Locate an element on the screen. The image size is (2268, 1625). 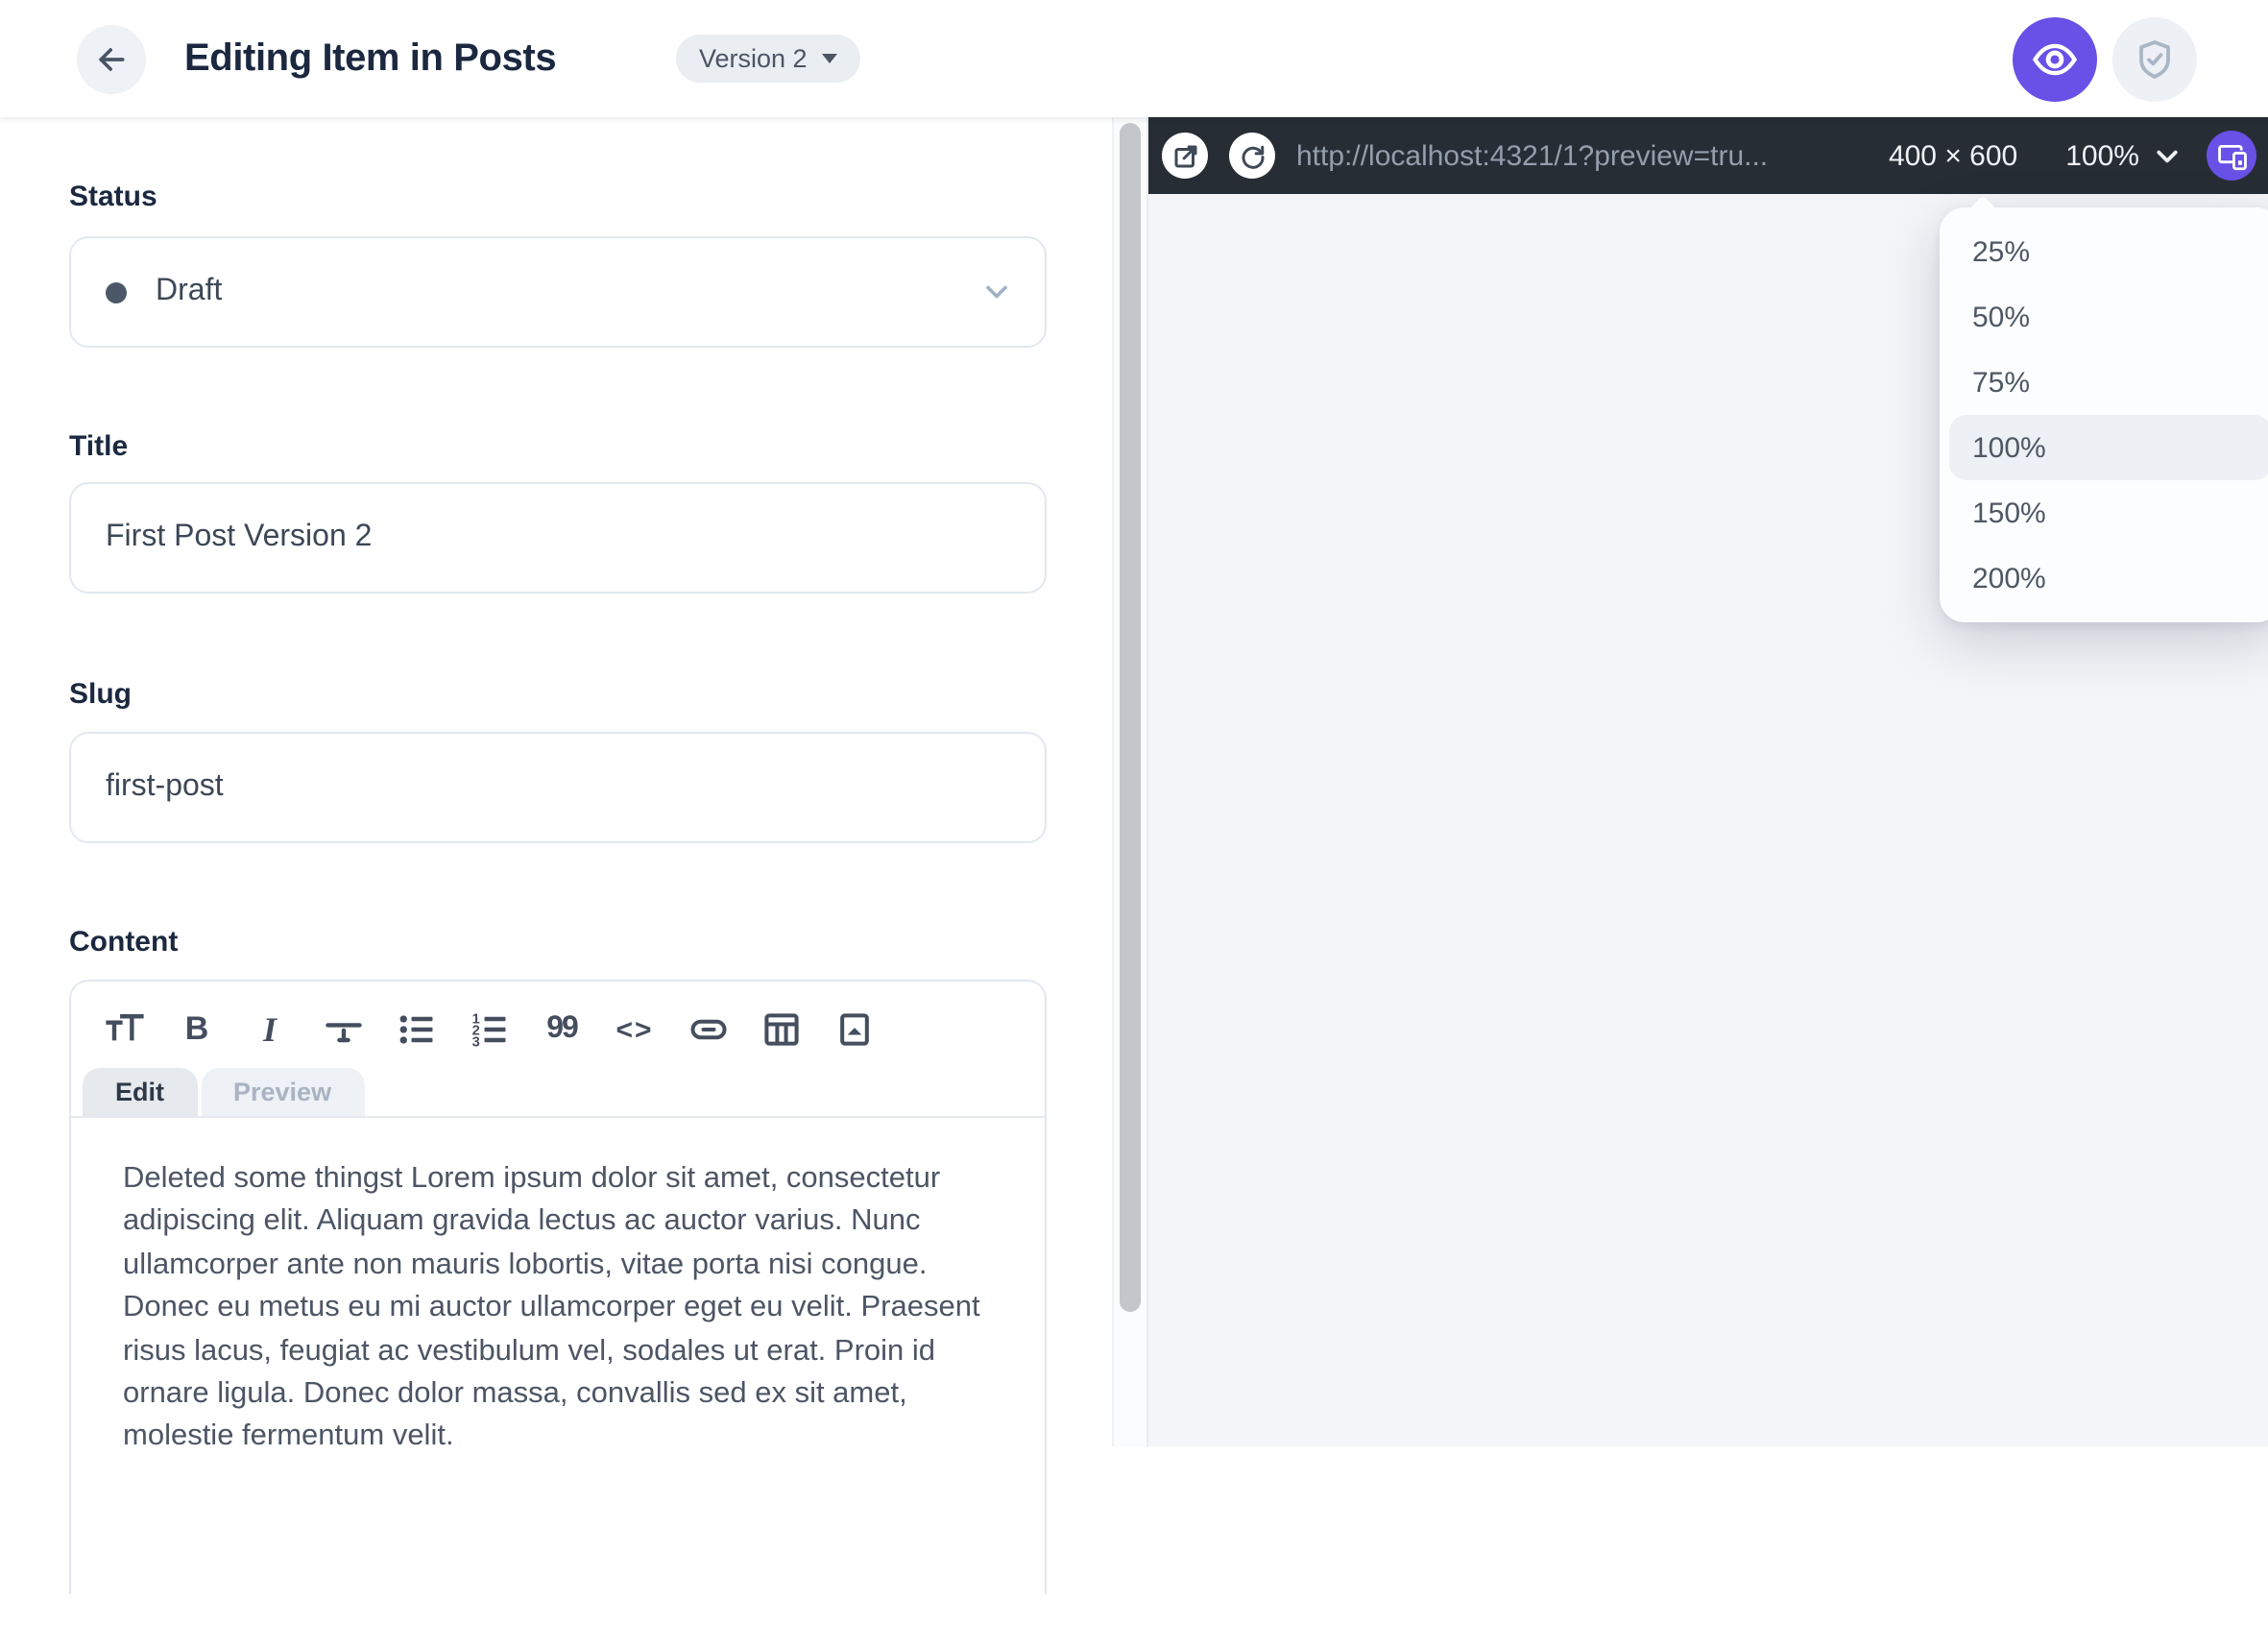
strikethrough-button is located at coordinates (343, 1030).